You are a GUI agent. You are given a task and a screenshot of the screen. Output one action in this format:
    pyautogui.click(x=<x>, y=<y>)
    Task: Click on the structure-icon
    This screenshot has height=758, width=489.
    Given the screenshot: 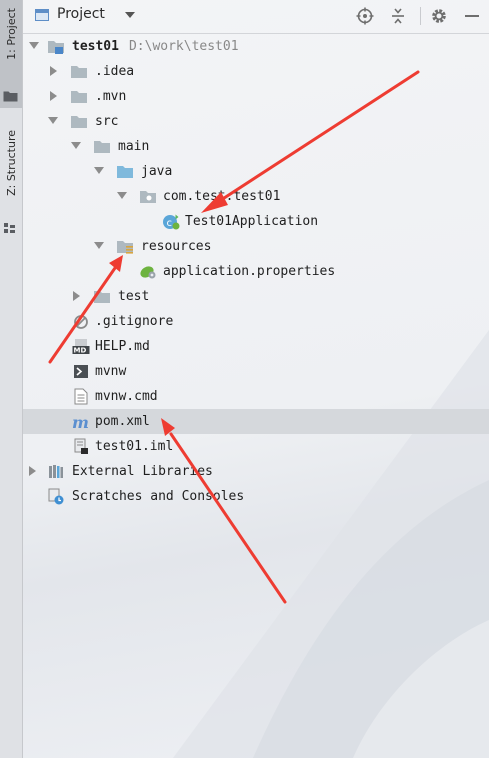 What is the action you would take?
    pyautogui.click(x=9, y=228)
    